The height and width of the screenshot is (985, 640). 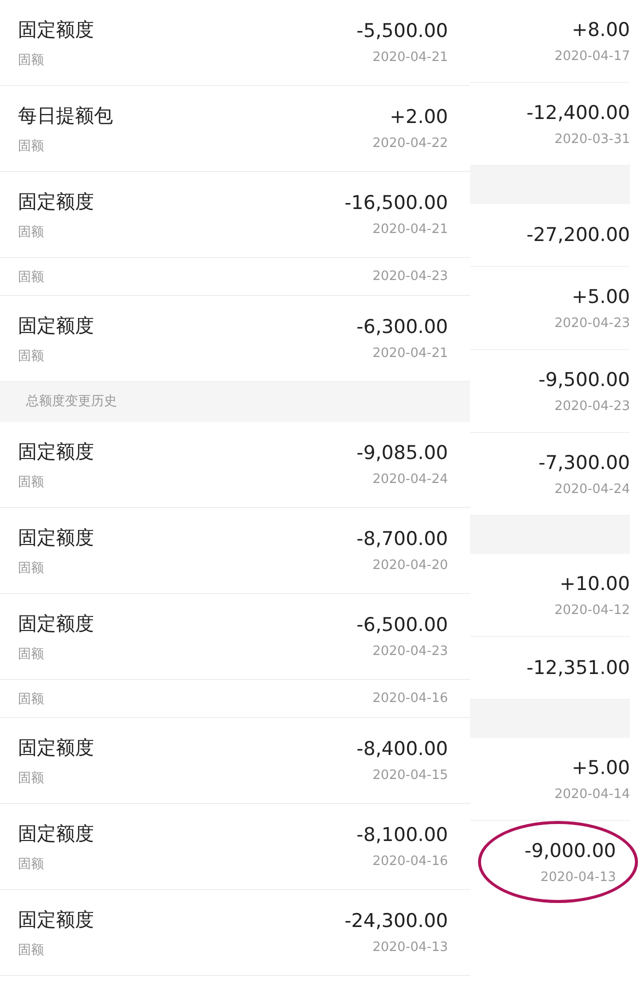 I want to click on amount: -16,500.00, so click(x=396, y=203).